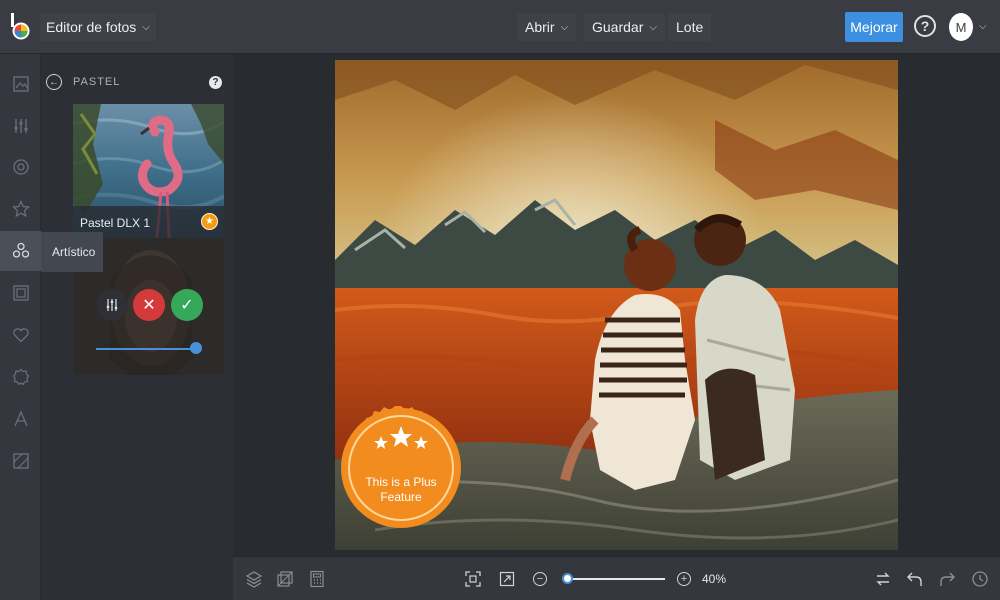 The image size is (1000, 600). I want to click on menu-batch: Lote, so click(690, 27).